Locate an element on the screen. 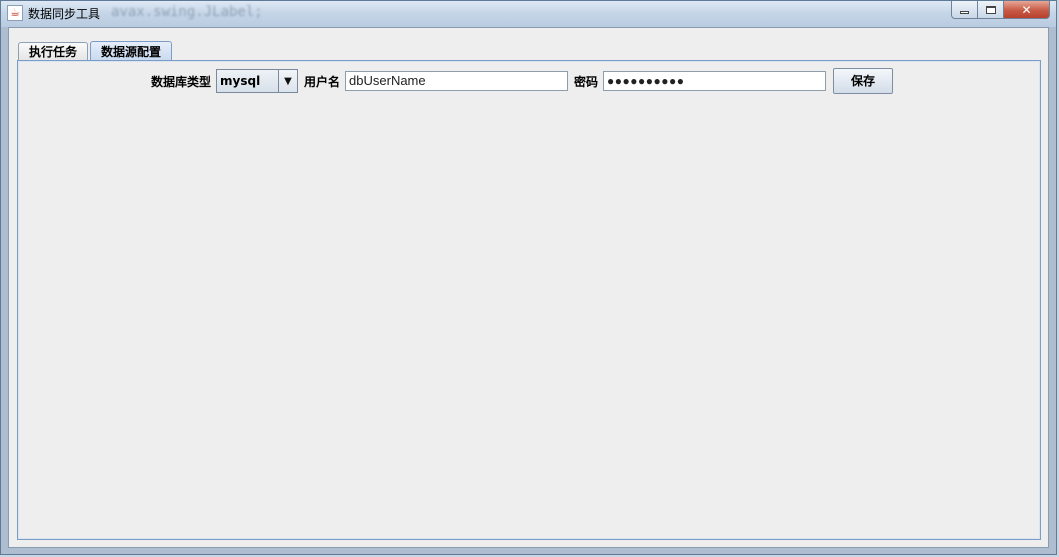 This screenshot has height=557, width=1059. java-app-icon: ☕ is located at coordinates (15, 13).